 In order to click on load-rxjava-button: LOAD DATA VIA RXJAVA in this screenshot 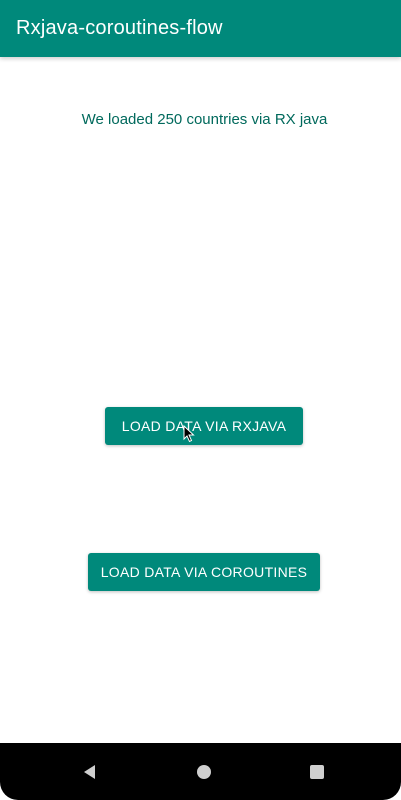, I will do `click(204, 426)`.